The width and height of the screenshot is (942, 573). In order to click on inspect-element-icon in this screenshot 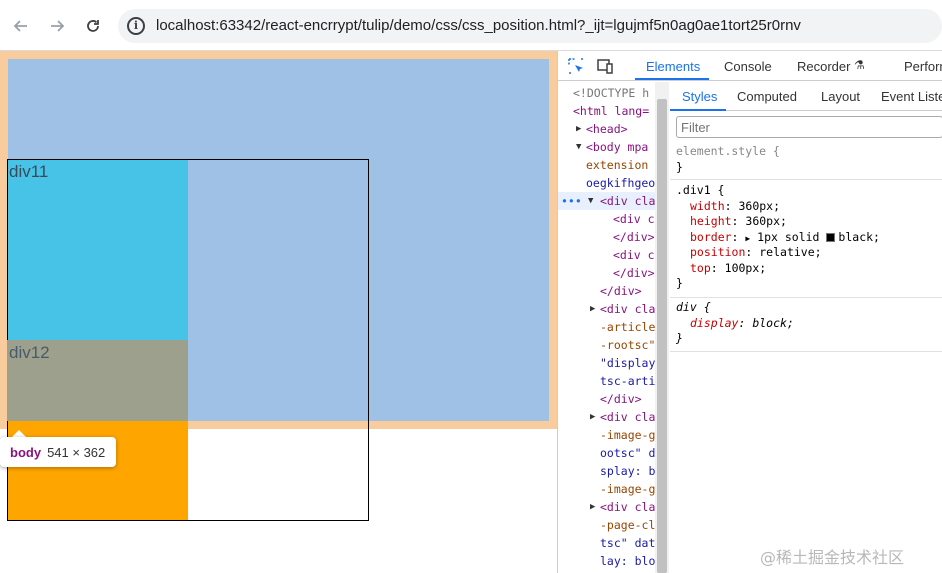, I will do `click(576, 66)`.